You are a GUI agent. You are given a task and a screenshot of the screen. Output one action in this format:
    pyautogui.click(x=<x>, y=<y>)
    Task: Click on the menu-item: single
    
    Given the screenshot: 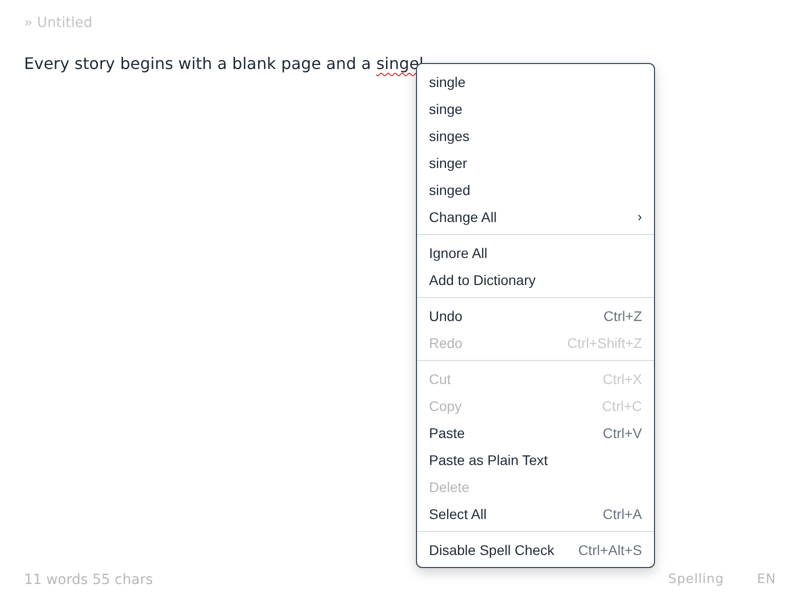 What is the action you would take?
    pyautogui.click(x=535, y=81)
    